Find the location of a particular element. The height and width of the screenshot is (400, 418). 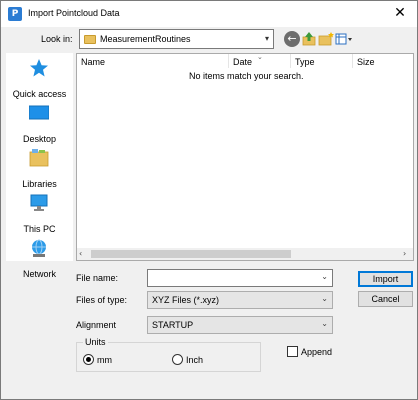

libraries-icon is located at coordinates (39, 158).